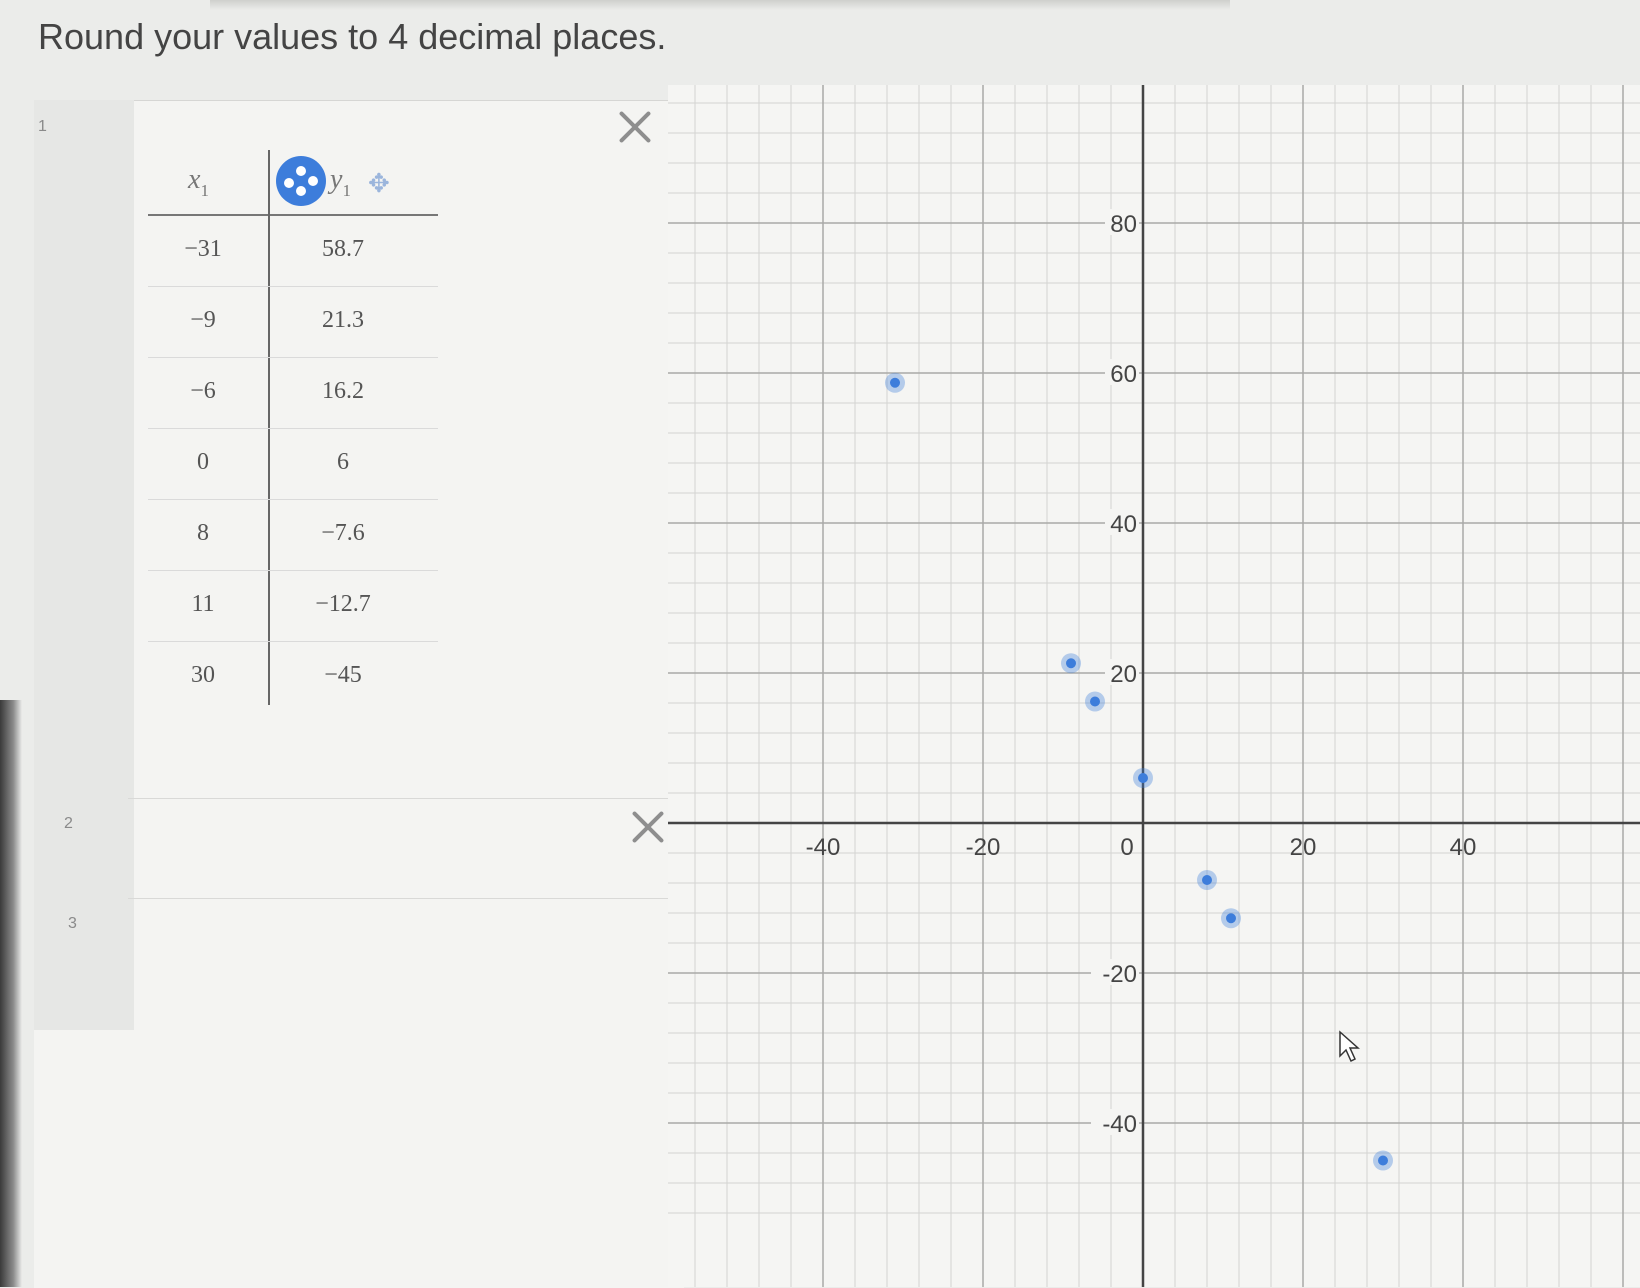 Image resolution: width=1640 pixels, height=1288 pixels. Describe the element at coordinates (1119, 974) in the screenshot. I see `y-tick-label: -20` at that location.